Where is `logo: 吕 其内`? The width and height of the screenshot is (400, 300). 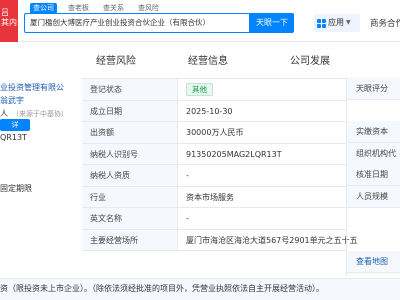 logo: 吕 其内 is located at coordinates (9, 21).